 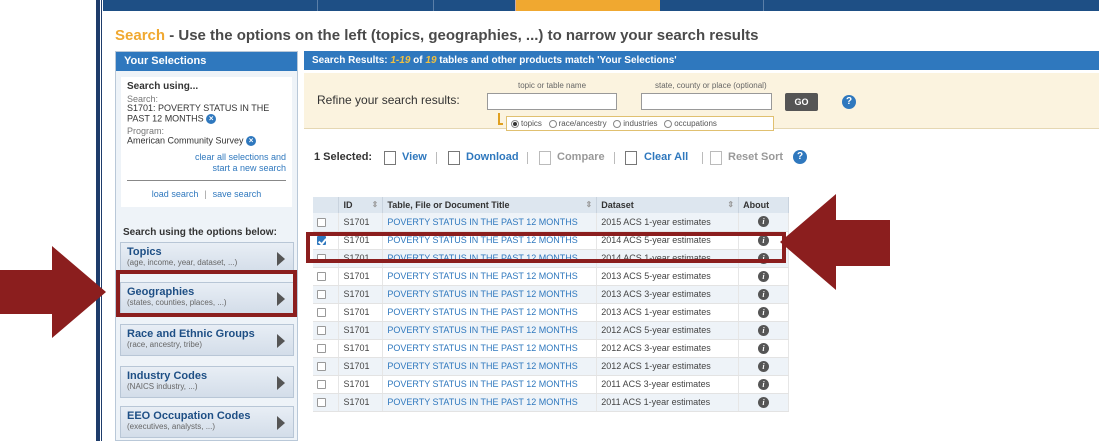 What do you see at coordinates (206, 181) in the screenshot?
I see `selections-divider` at bounding box center [206, 181].